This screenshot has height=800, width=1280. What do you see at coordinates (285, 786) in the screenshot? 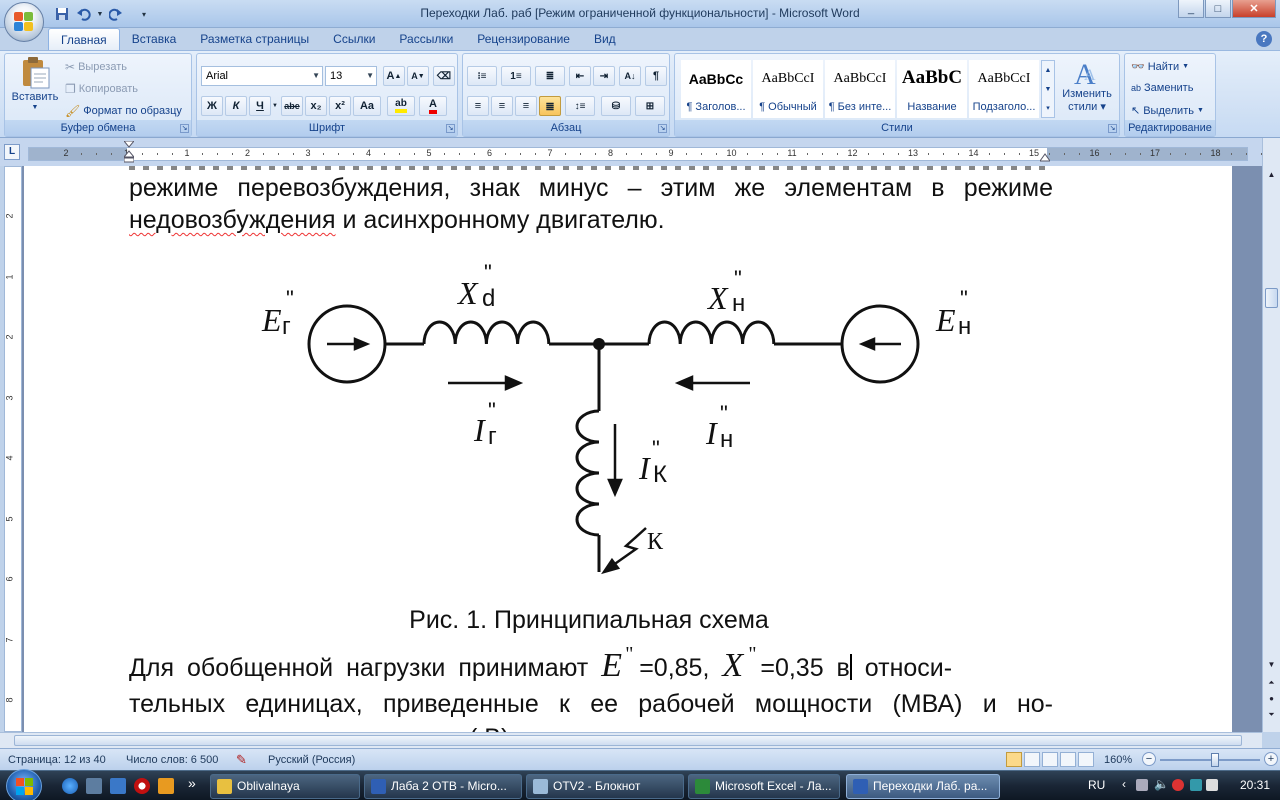
I see `taskbar-item: Oblivalnaya` at bounding box center [285, 786].